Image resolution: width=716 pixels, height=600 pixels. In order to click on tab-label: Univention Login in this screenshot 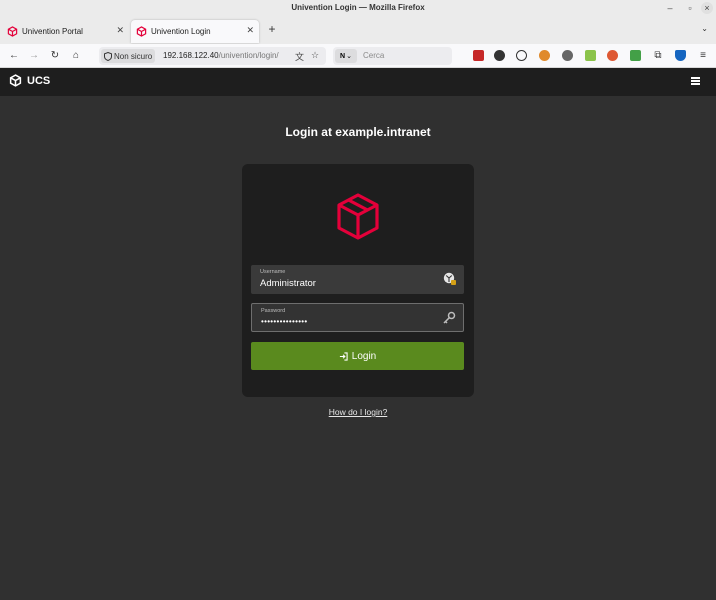, I will do `click(181, 31)`.